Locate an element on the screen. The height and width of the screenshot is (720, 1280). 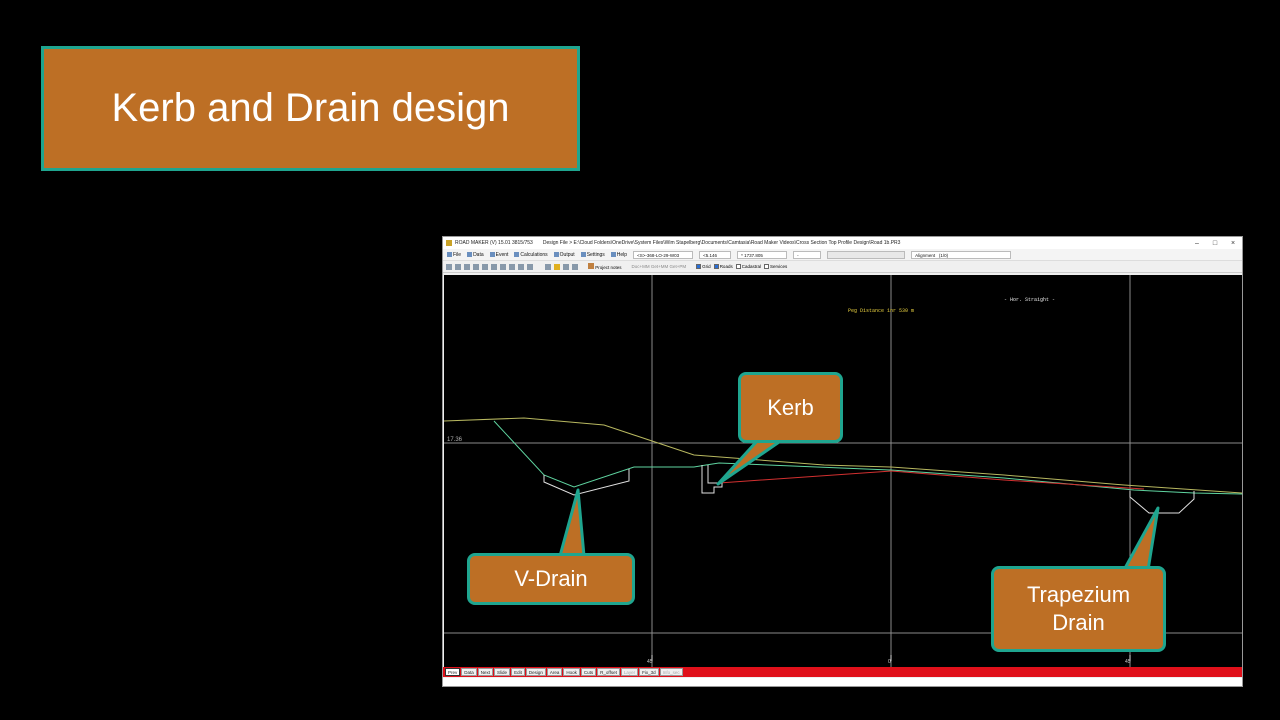
coord-field-1: <S>-368-LO-29-W03 is located at coordinates (663, 254).